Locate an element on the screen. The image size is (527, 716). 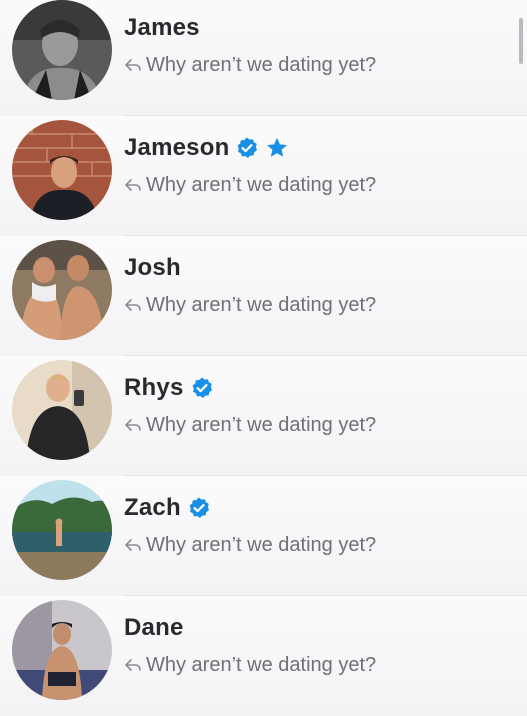
name-line: James is located at coordinates (162, 28).